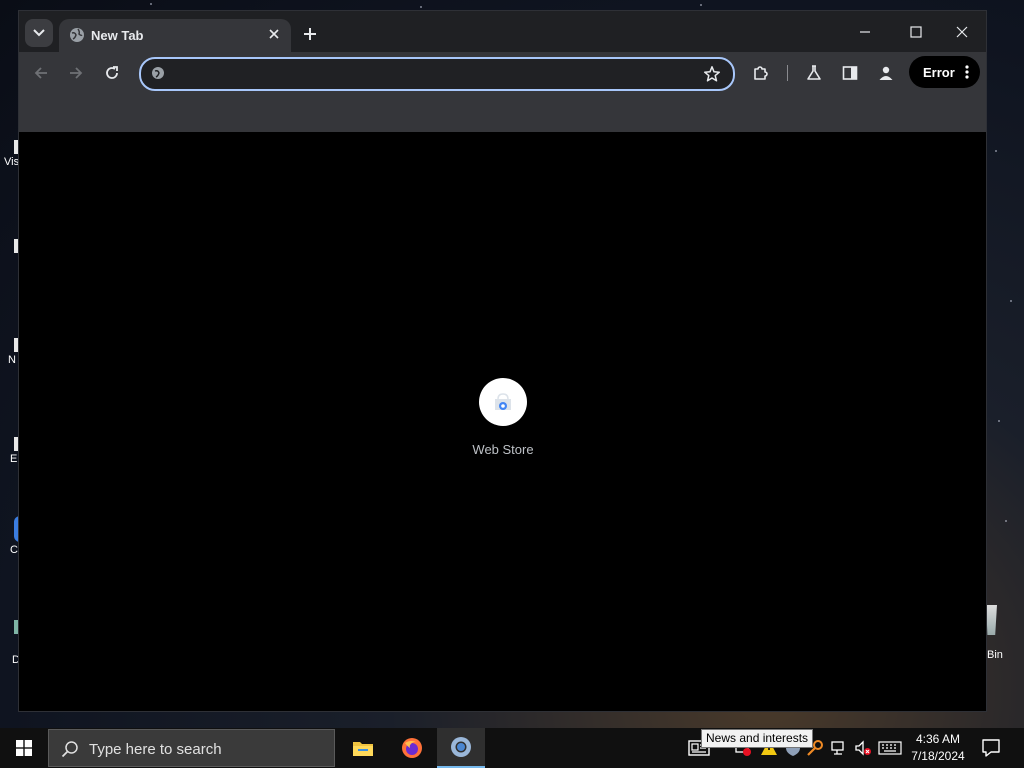  I want to click on reload-icon, so click(112, 72).